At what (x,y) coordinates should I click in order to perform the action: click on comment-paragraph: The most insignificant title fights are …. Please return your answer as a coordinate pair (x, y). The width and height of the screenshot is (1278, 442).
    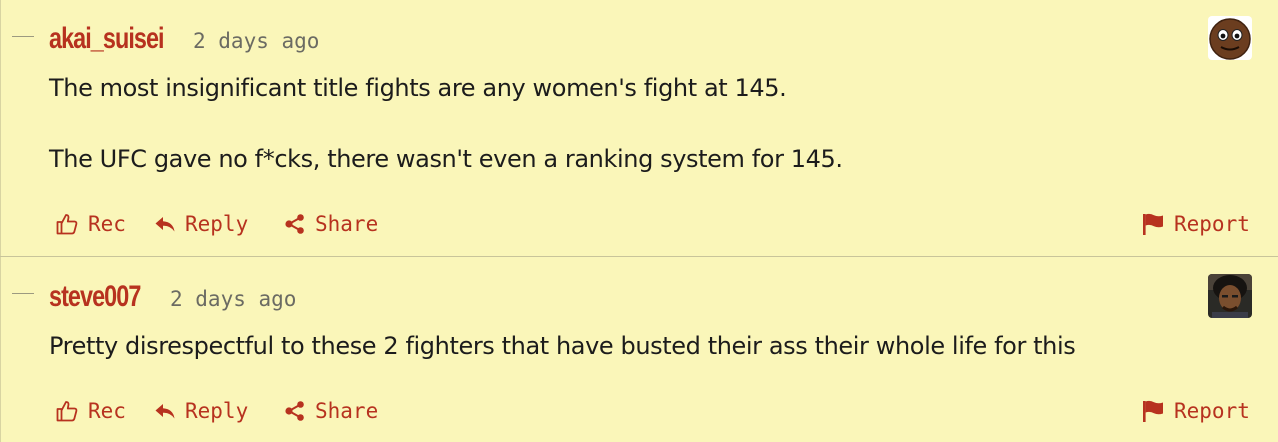
    Looking at the image, I should click on (418, 88).